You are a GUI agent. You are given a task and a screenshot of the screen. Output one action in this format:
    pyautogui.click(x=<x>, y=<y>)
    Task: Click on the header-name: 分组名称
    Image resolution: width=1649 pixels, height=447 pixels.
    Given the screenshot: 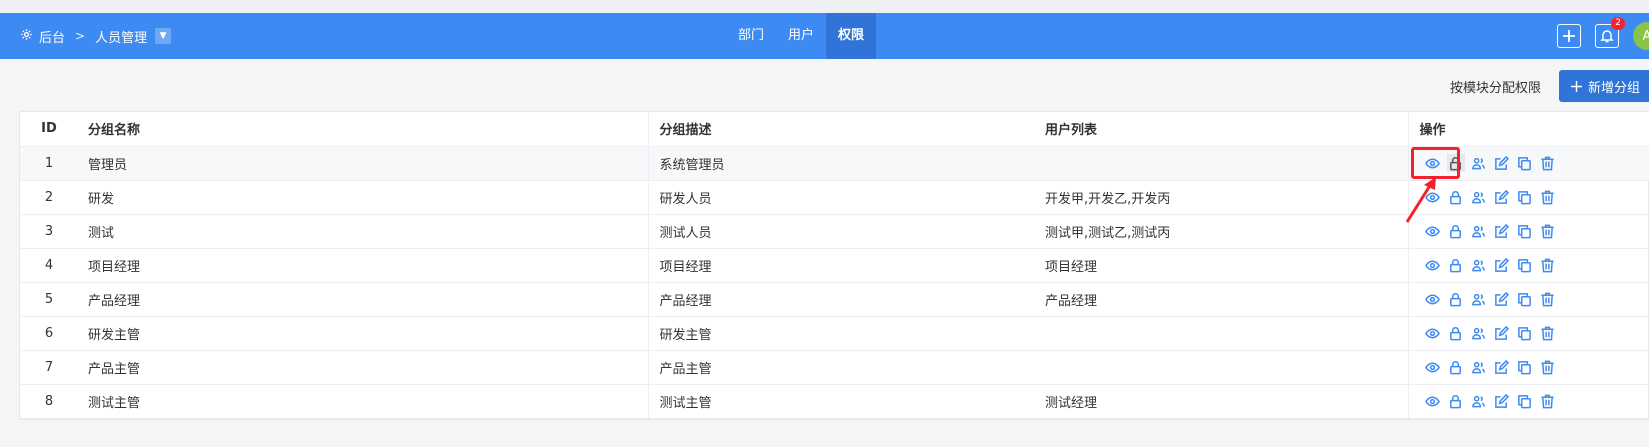 What is the action you would take?
    pyautogui.click(x=363, y=129)
    